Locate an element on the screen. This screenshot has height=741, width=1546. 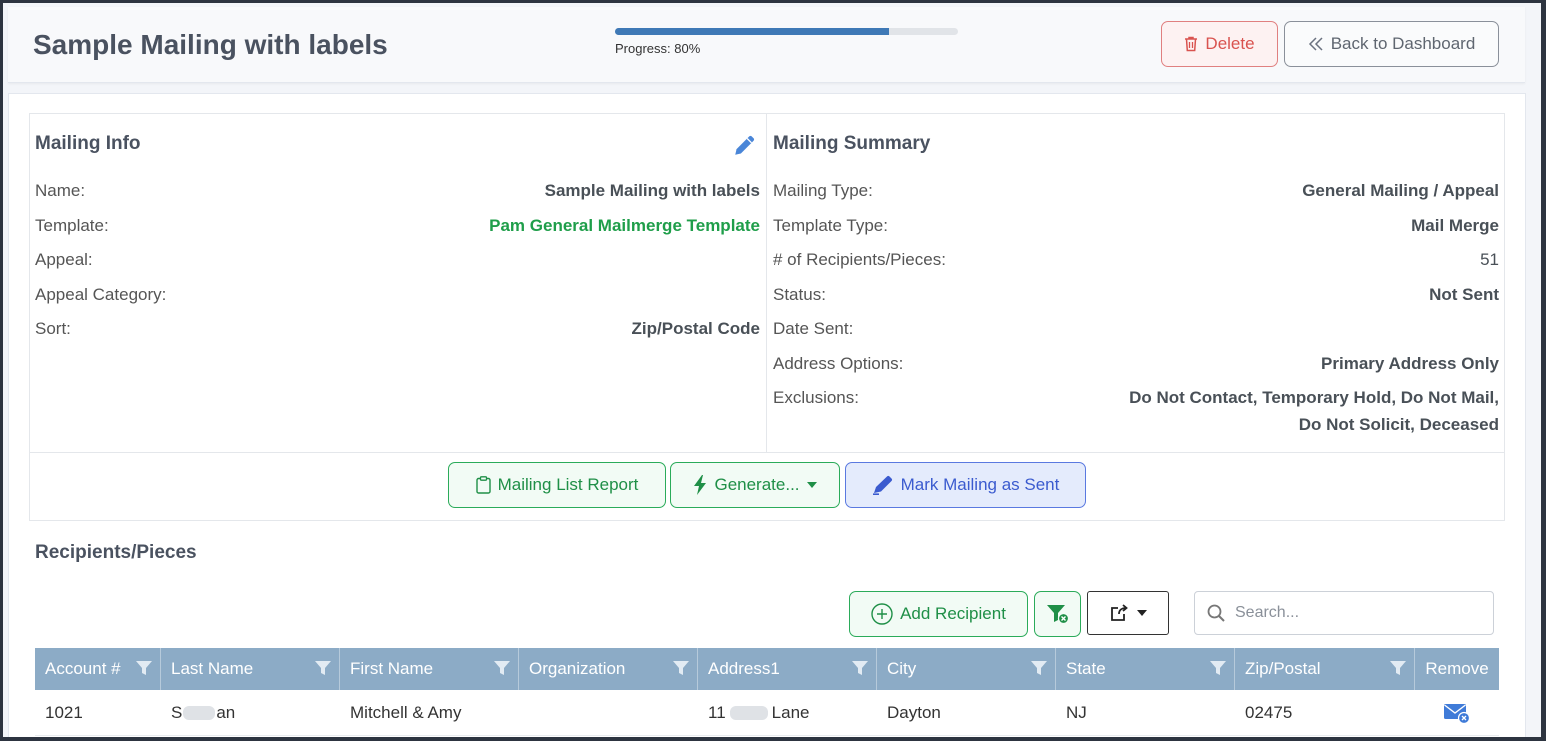
export-dropdown-button is located at coordinates (1128, 613).